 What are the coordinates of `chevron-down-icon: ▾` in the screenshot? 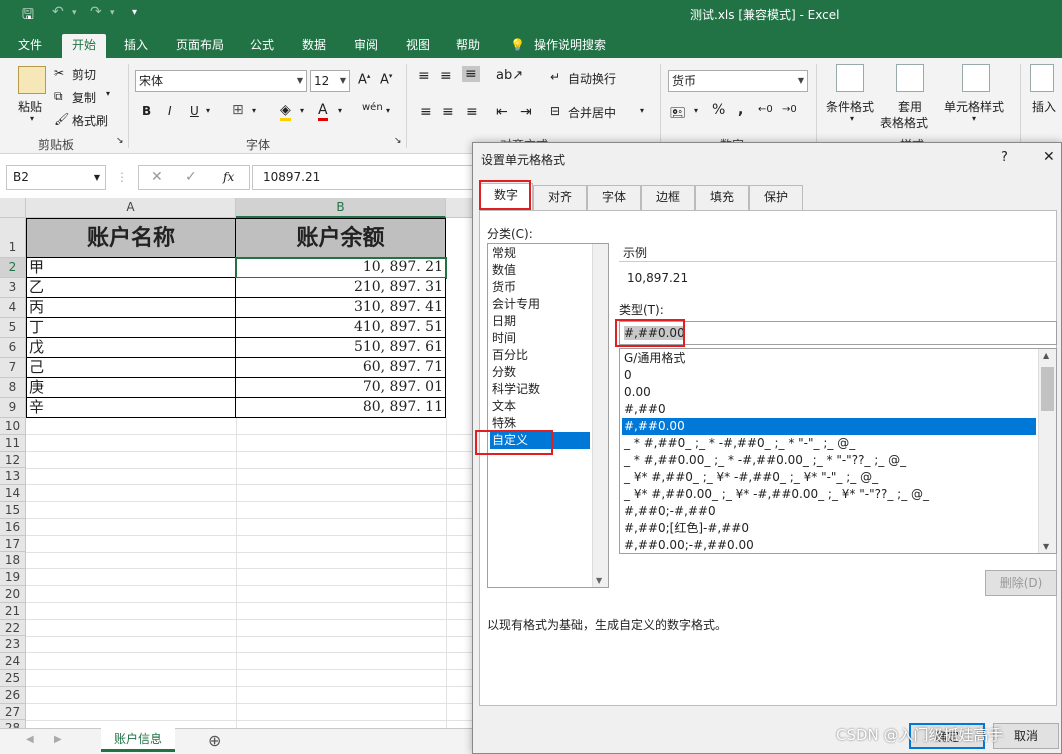 It's located at (974, 118).